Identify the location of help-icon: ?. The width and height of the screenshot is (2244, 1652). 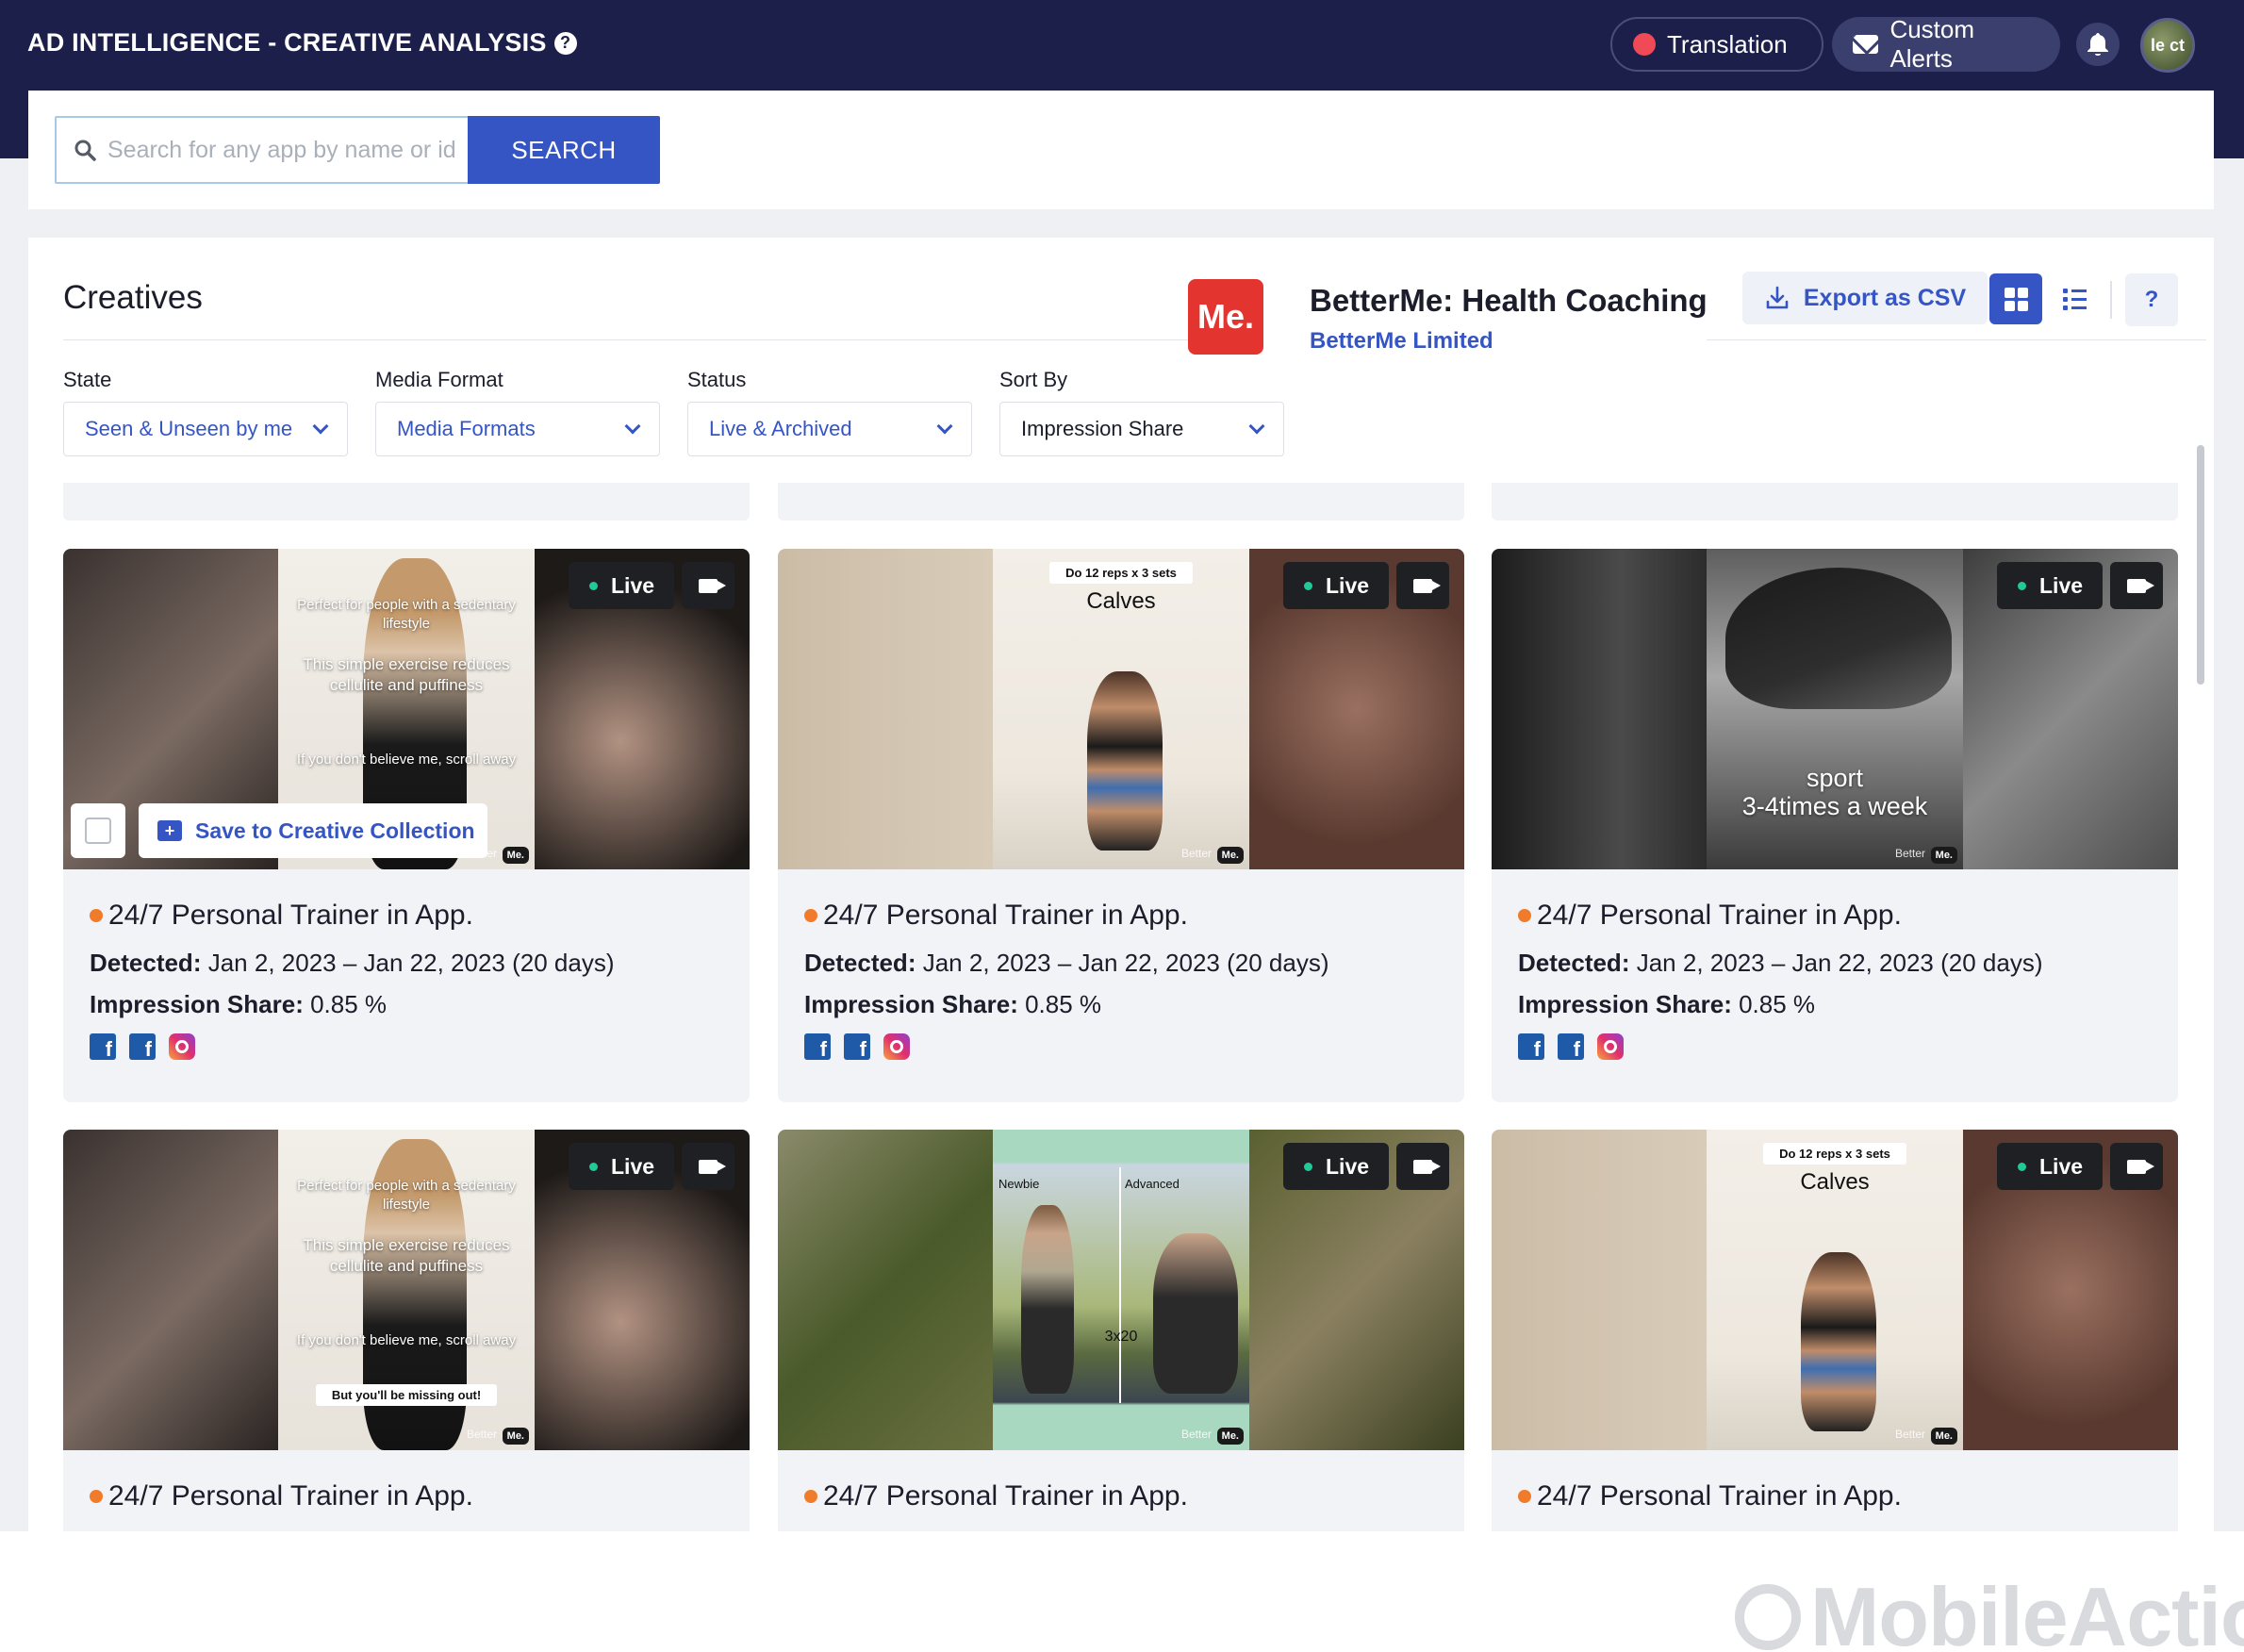
(565, 43).